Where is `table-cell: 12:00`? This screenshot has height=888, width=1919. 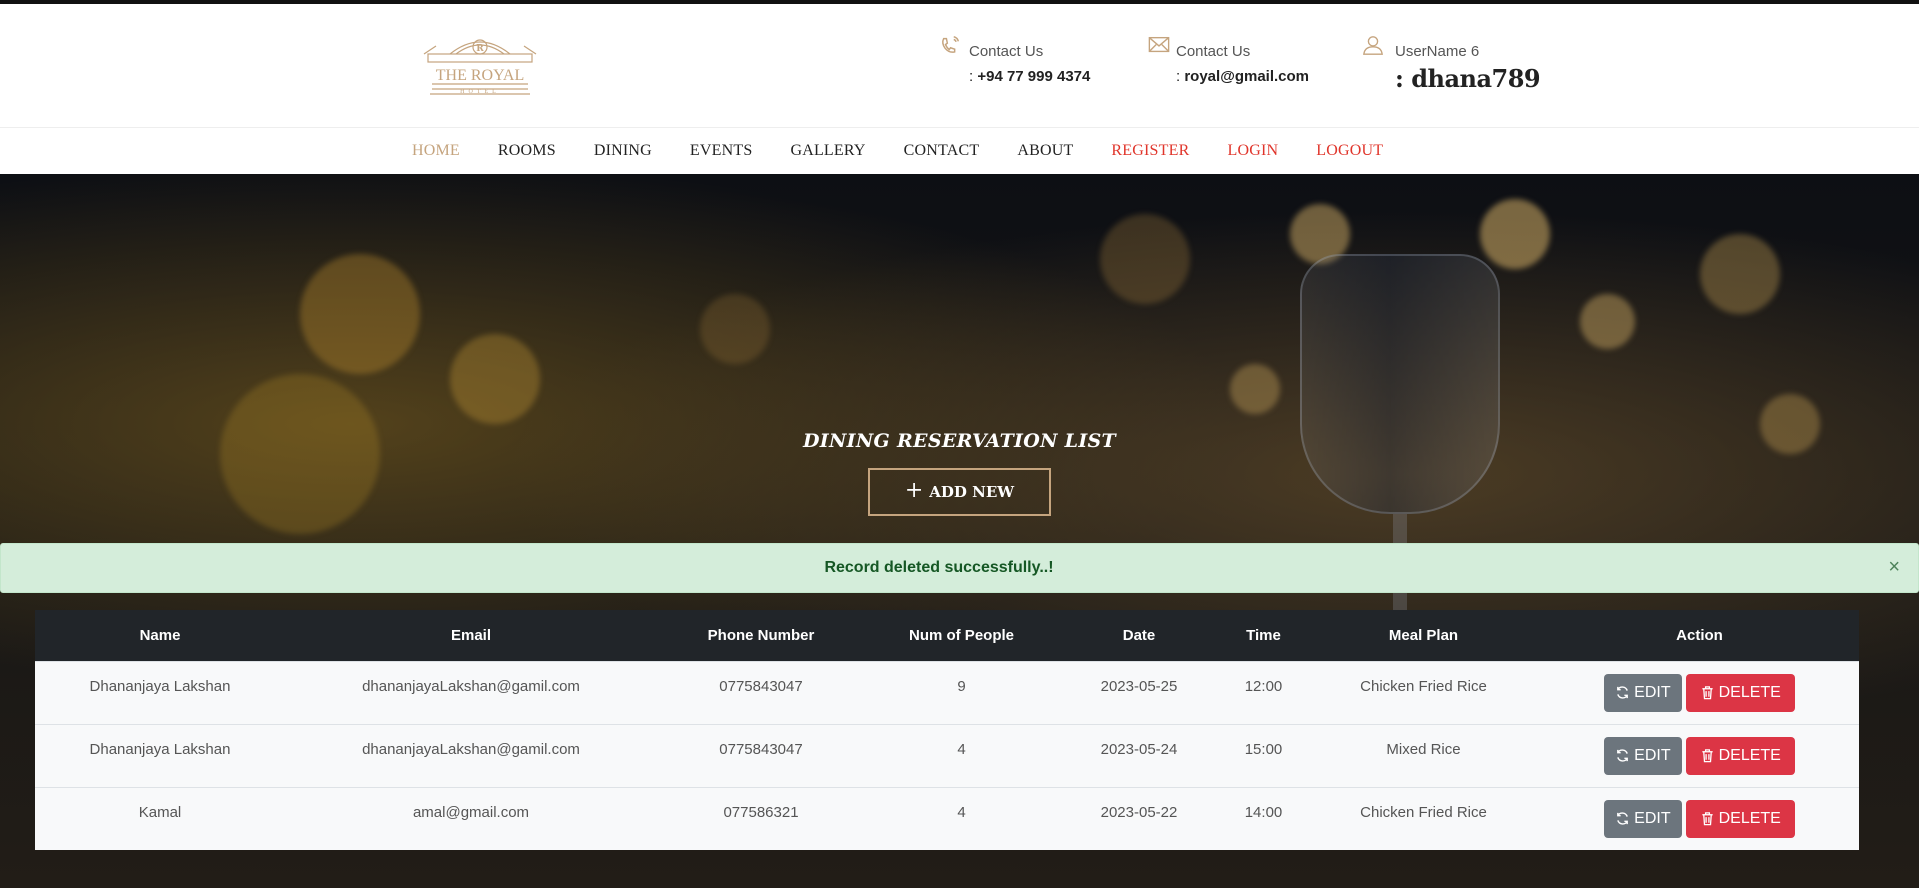
table-cell: 12:00 is located at coordinates (1263, 686).